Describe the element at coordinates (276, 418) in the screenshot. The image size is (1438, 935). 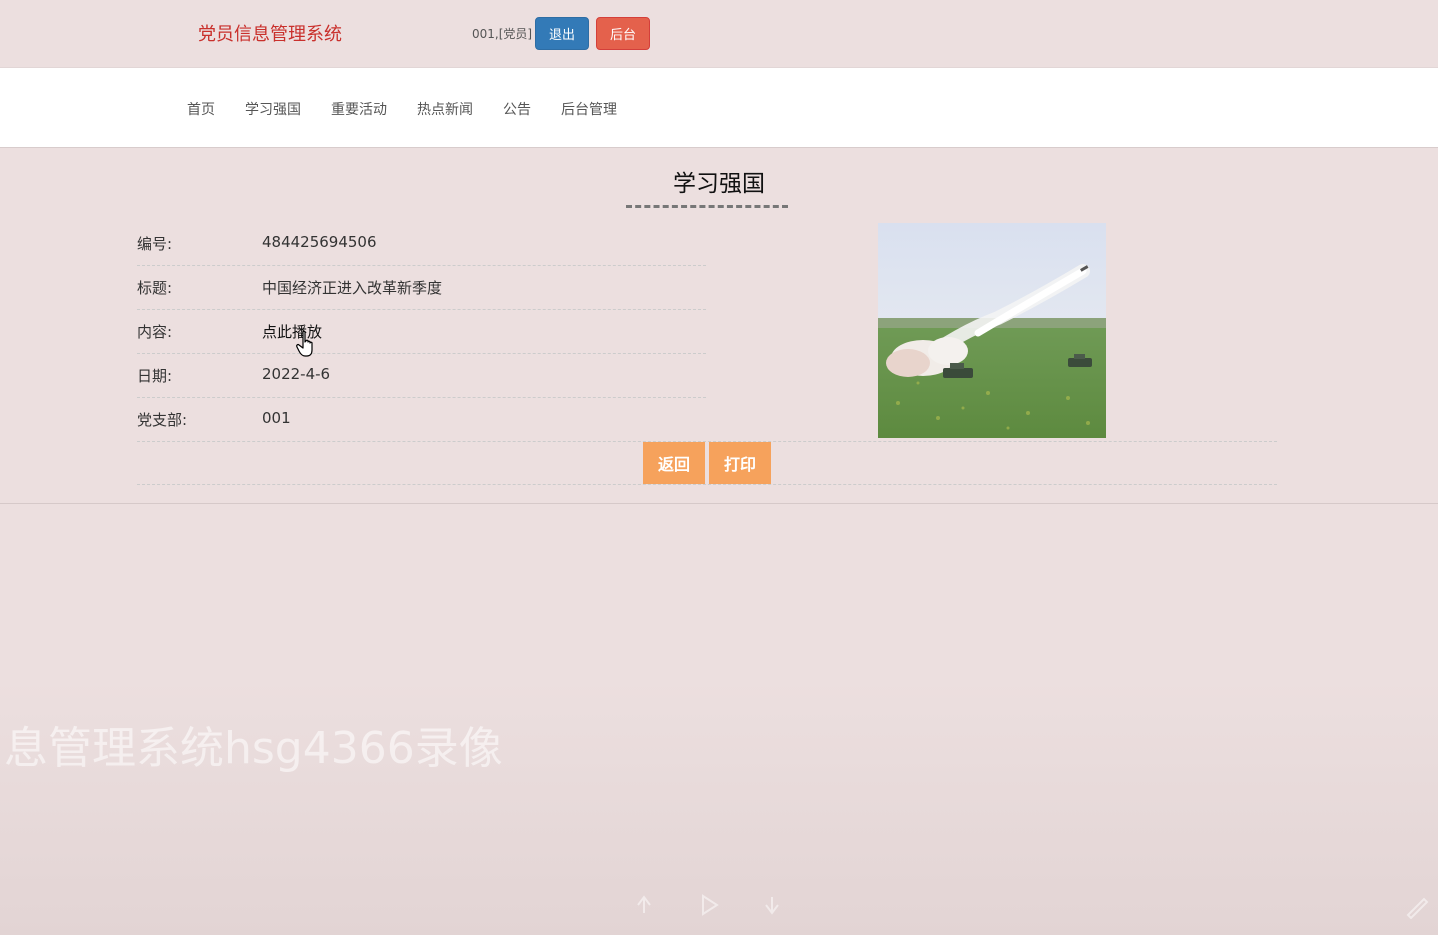
I see `field-value: 001` at that location.